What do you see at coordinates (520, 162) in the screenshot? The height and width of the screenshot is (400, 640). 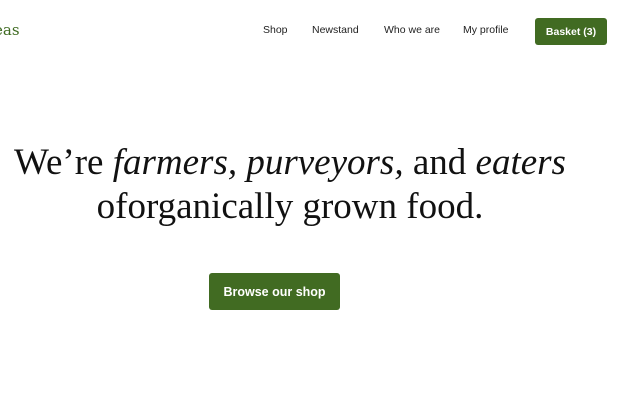 I see `hero-text-eaters: eaters` at bounding box center [520, 162].